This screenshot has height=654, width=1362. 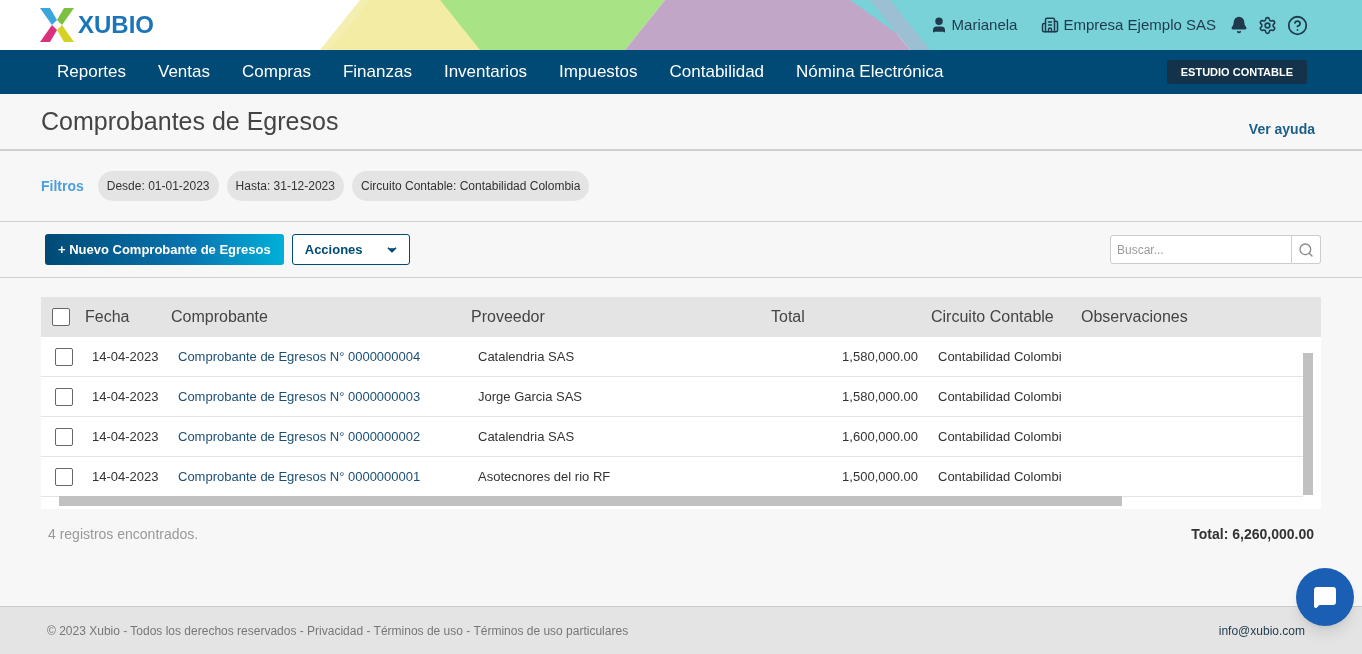 I want to click on page-title: Comprobantes de Egresos, so click(x=190, y=121).